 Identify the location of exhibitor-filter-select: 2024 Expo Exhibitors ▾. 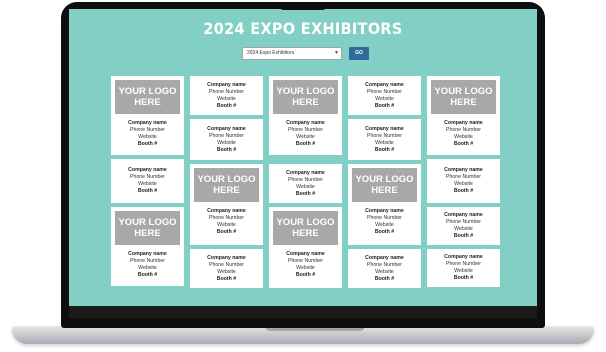
(292, 53).